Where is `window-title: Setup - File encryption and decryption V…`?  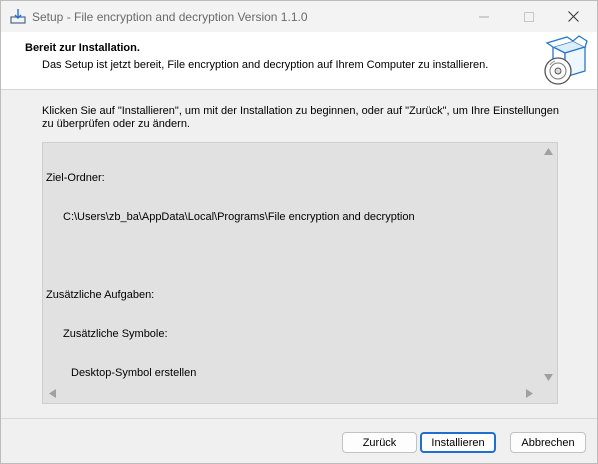 window-title: Setup - File encryption and decryption V… is located at coordinates (170, 17).